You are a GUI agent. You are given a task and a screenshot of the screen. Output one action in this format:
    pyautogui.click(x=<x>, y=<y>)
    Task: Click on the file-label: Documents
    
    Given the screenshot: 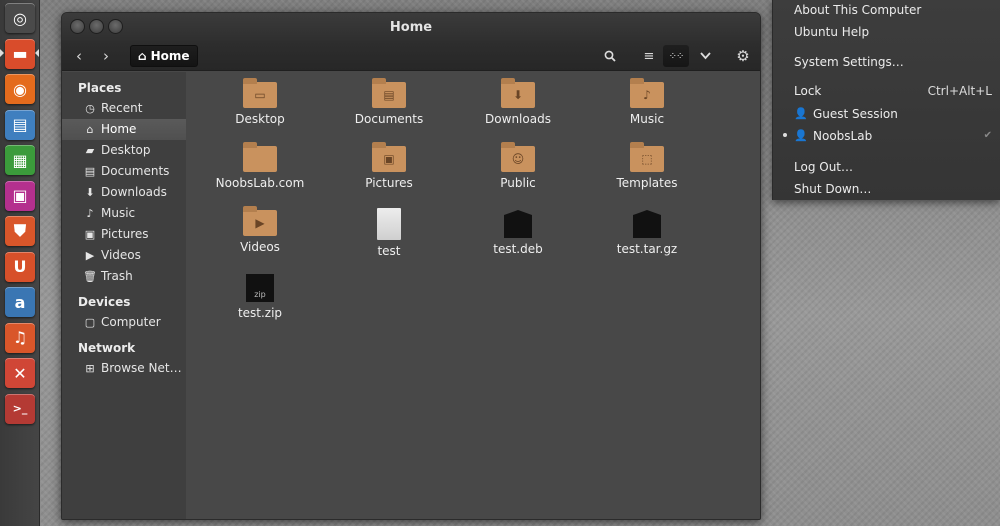 What is the action you would take?
    pyautogui.click(x=389, y=119)
    